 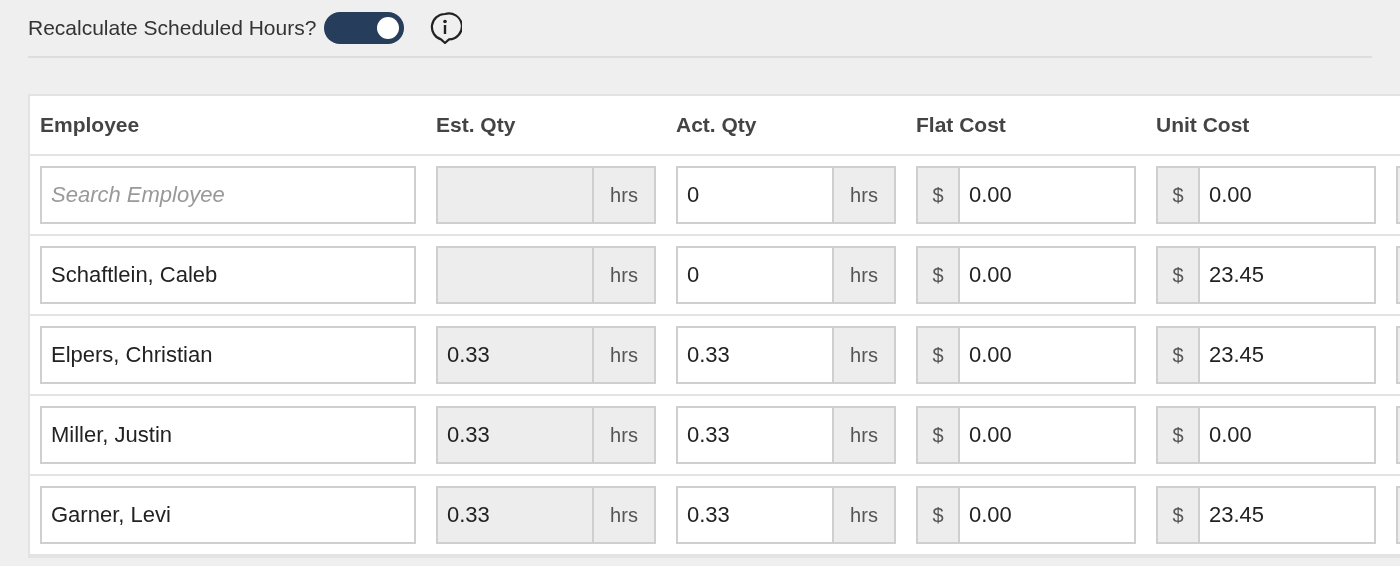 I want to click on toggle-label: Recalculate Scheduled Hours?, so click(x=172, y=28).